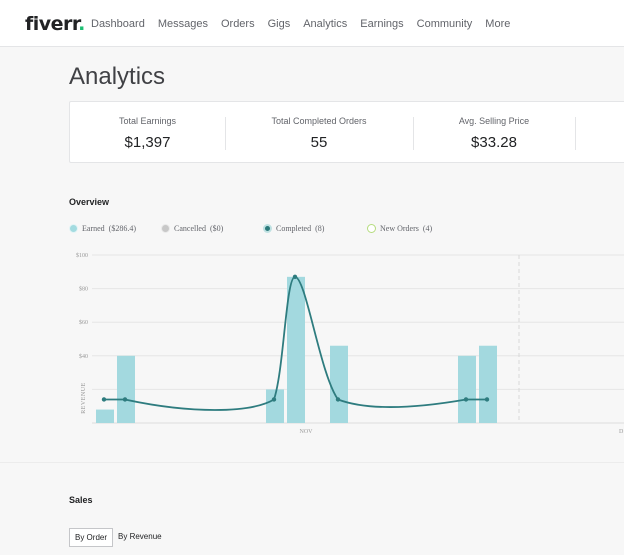  What do you see at coordinates (494, 132) in the screenshot?
I see `stat-avg-selling-price: Avg. Selling Price $33.28` at bounding box center [494, 132].